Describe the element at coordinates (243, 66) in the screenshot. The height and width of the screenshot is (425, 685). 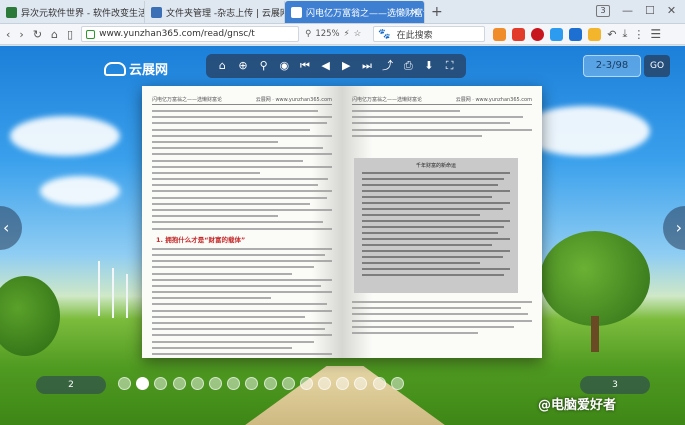
I see `zoom-in-icon: ⊕` at that location.